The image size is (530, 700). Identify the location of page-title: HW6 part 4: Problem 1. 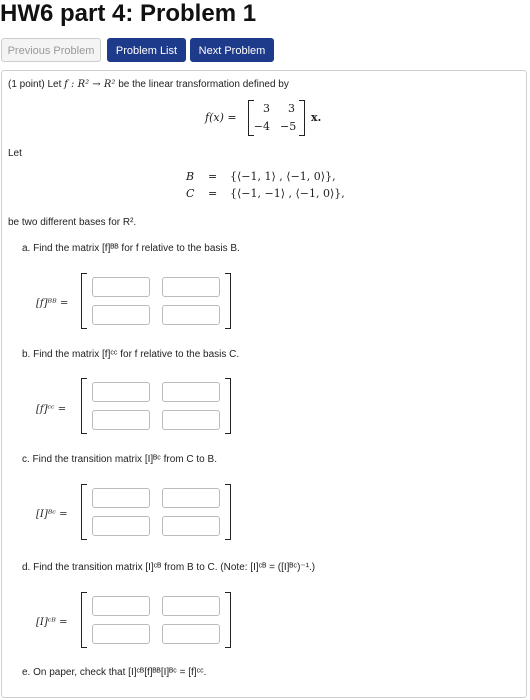
(128, 13).